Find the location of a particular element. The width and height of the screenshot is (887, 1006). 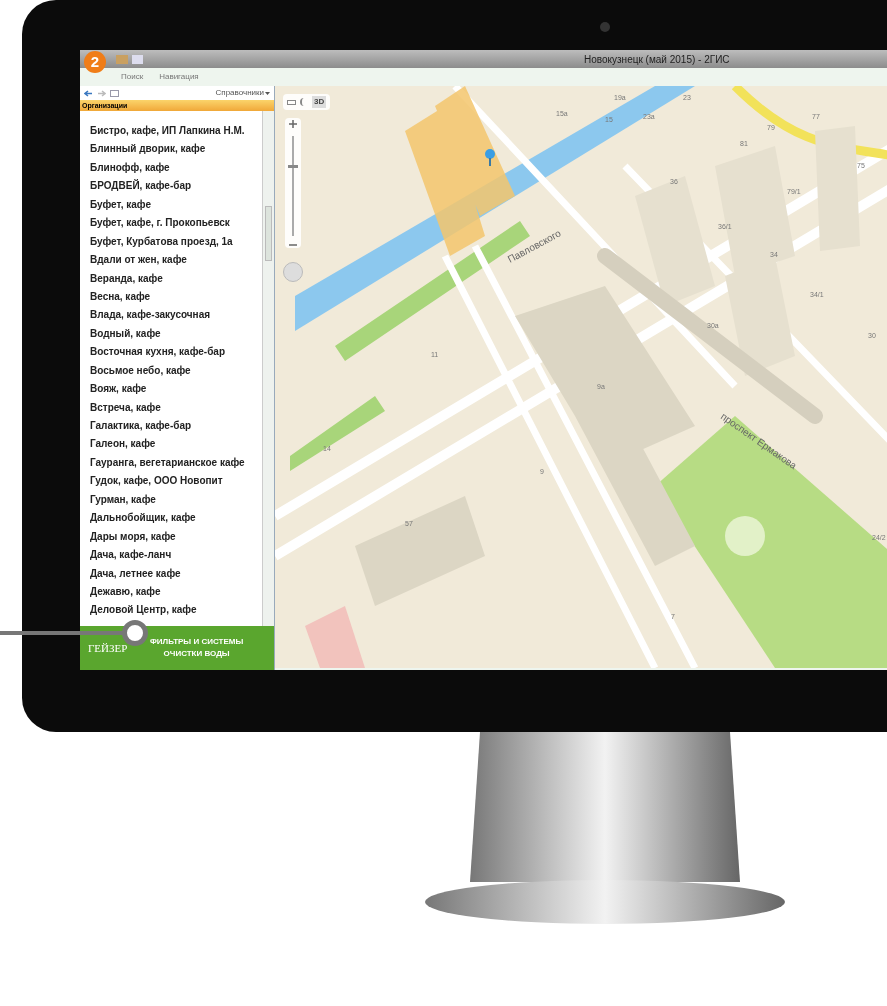

zoom-in-icon is located at coordinates (293, 124).